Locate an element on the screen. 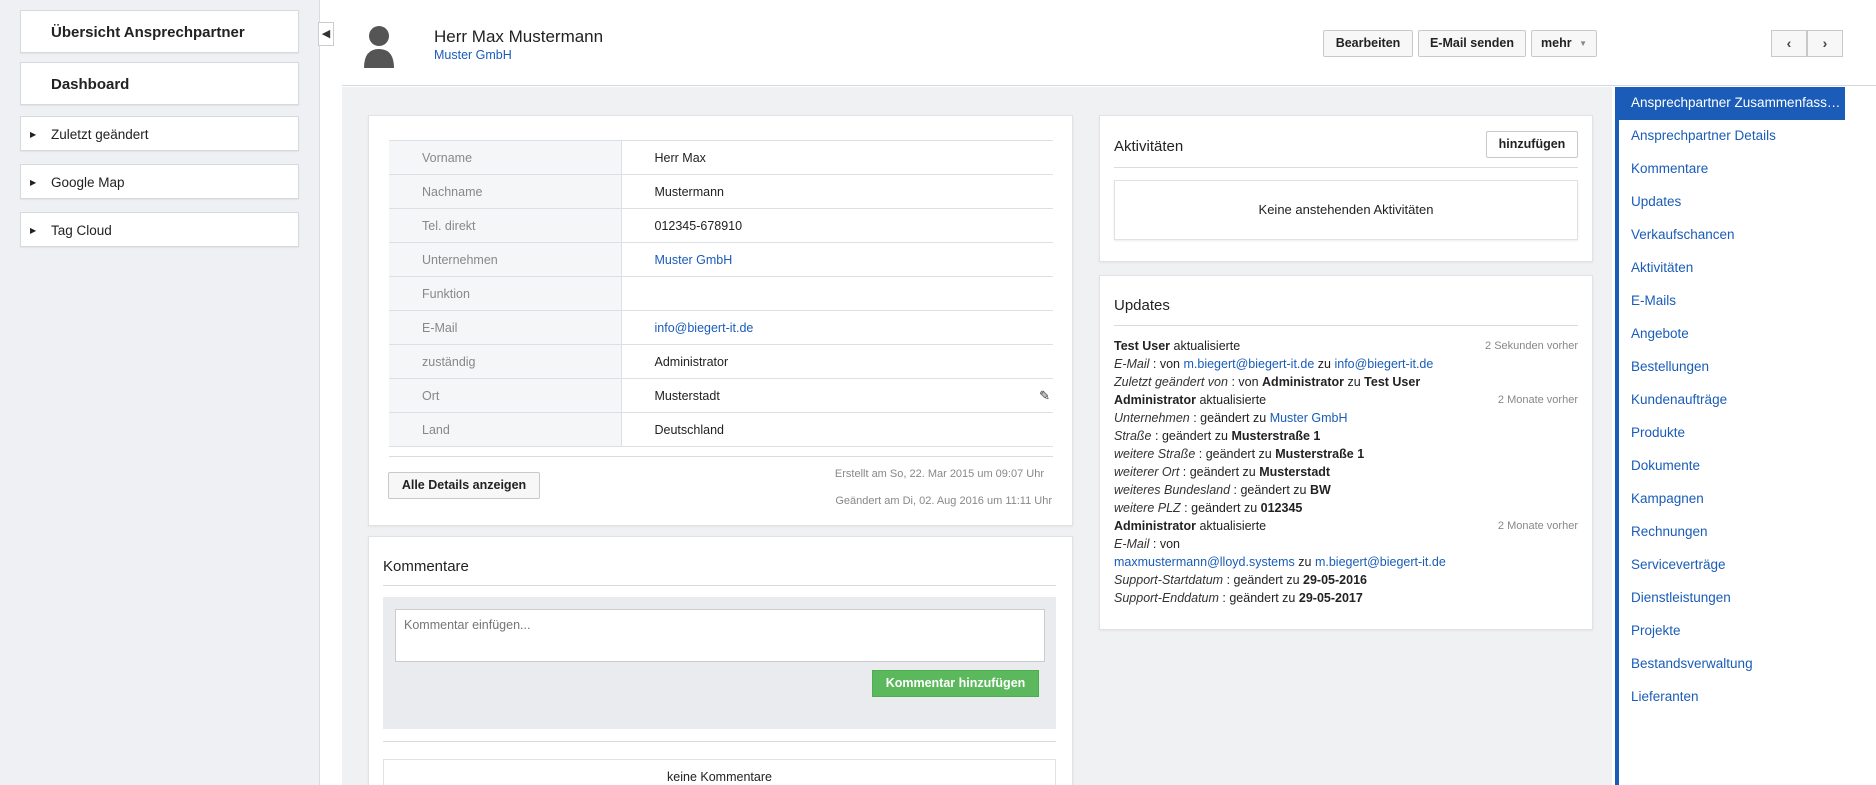 The image size is (1876, 785). nav-item-comments: Kommentare is located at coordinates (1732, 169).